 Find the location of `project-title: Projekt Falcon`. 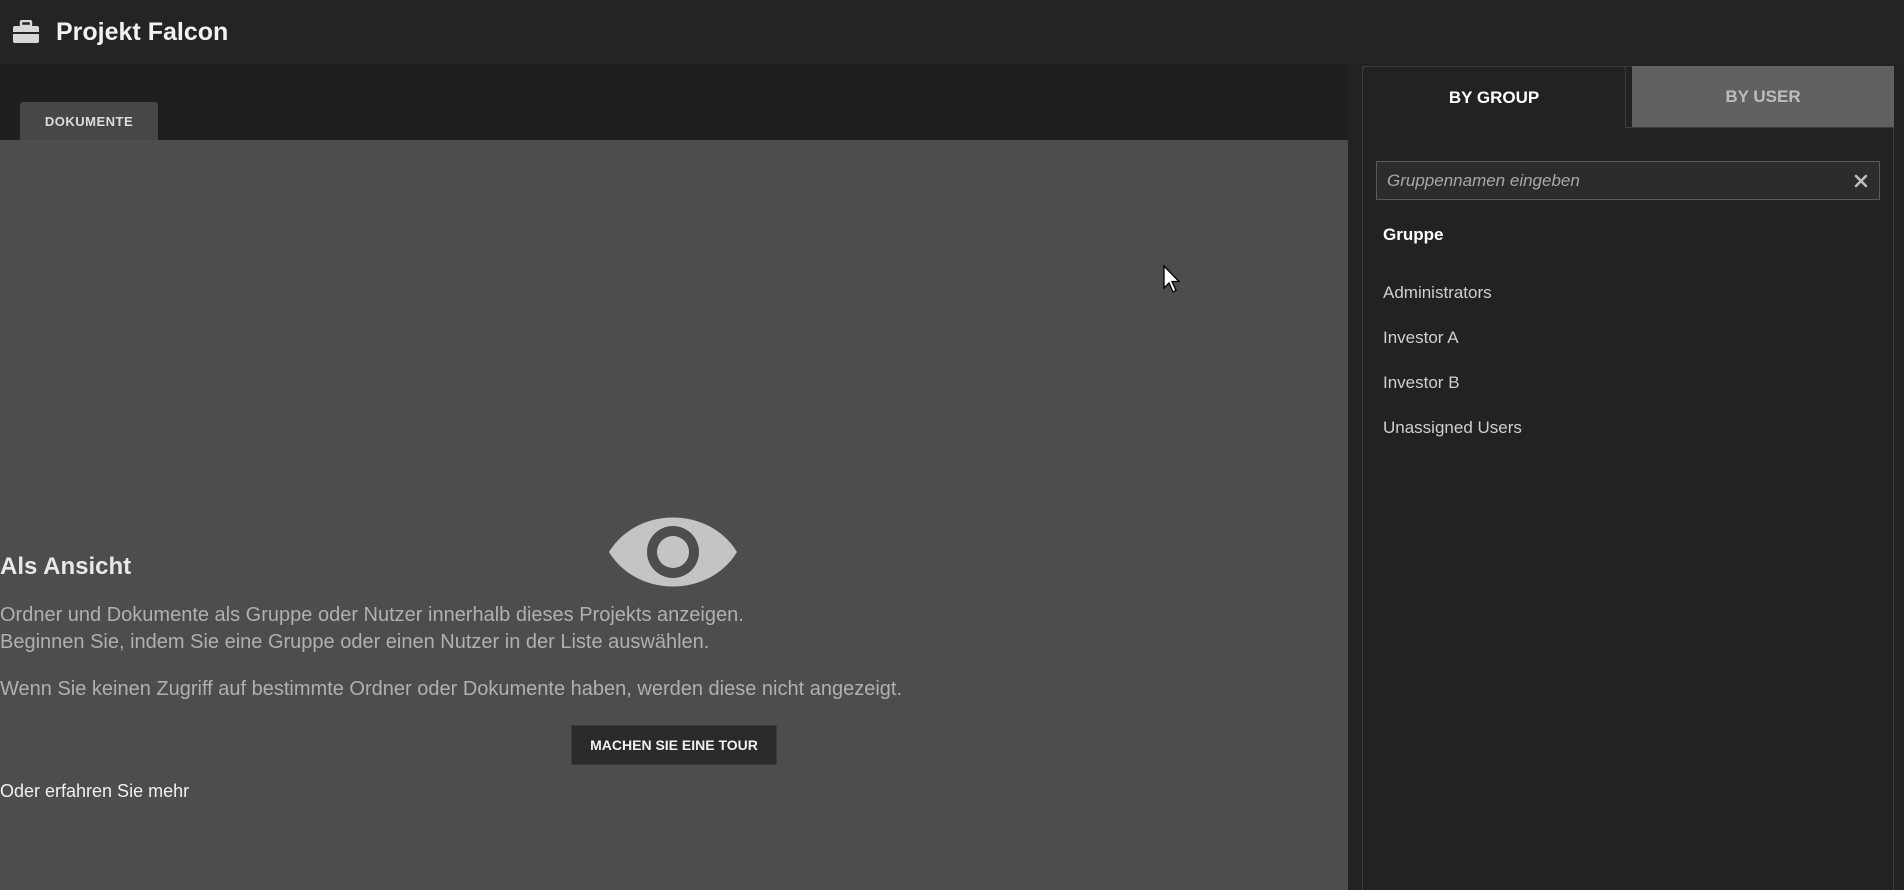

project-title: Projekt Falcon is located at coordinates (142, 31).